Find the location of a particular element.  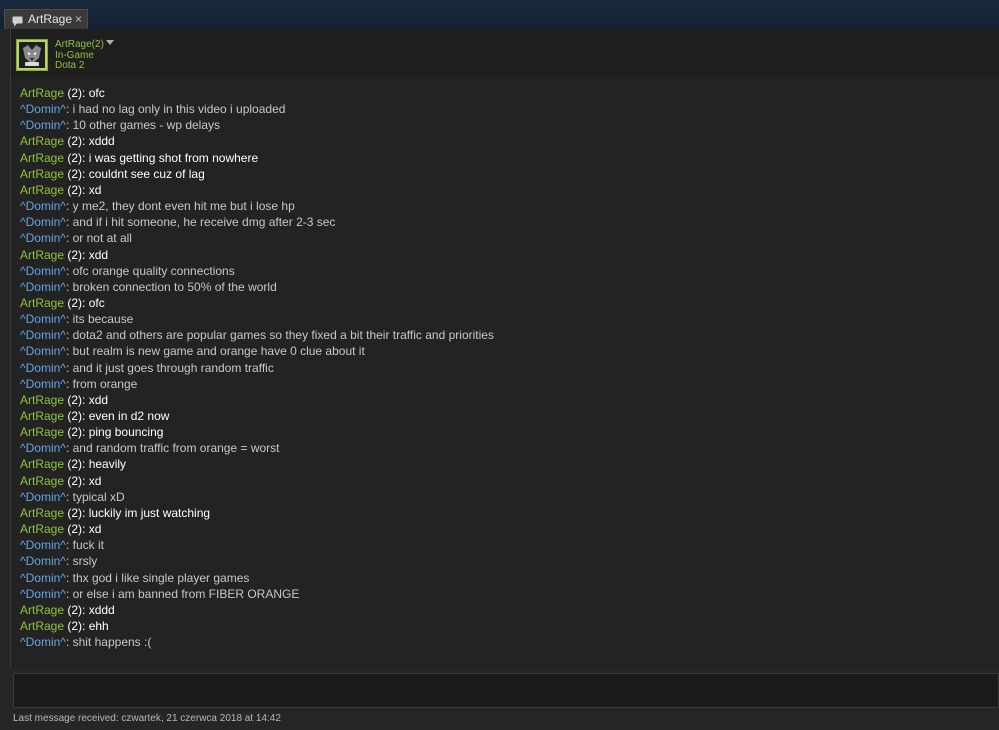

chat-message: ArtRage (2): xdd is located at coordinates (64, 400).